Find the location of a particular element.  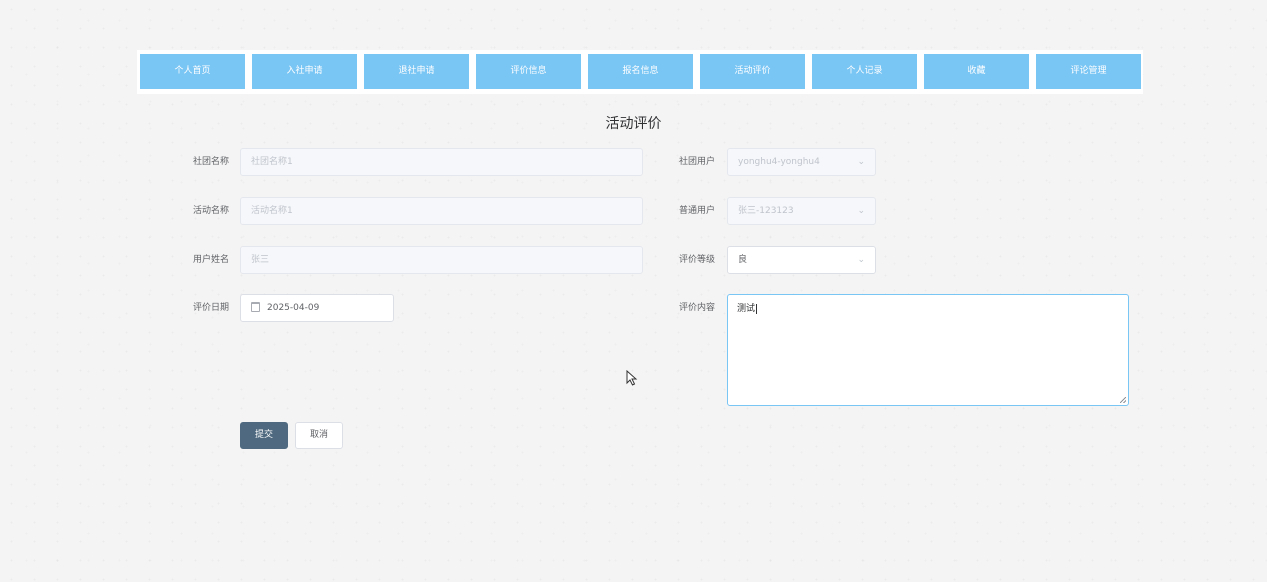

normal-user-label: 普通用户 is located at coordinates (697, 211).